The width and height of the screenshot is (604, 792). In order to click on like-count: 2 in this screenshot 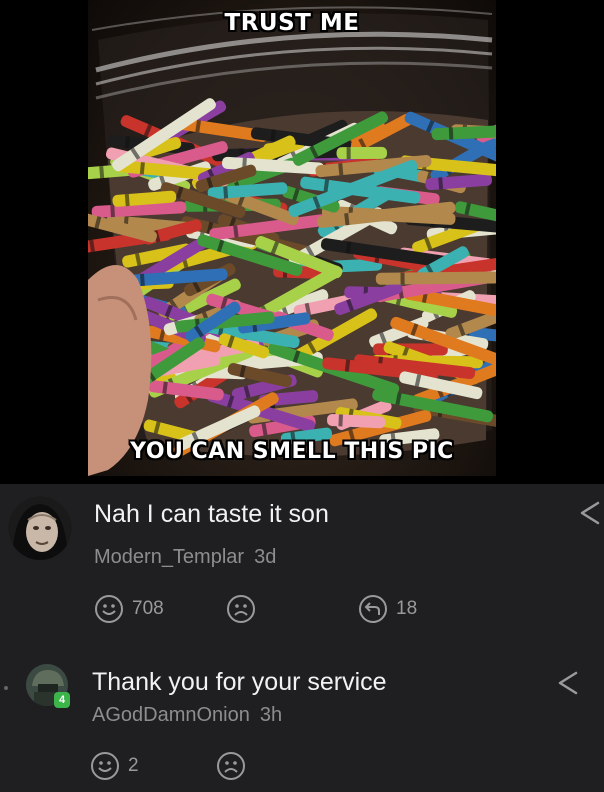, I will do `click(133, 765)`.